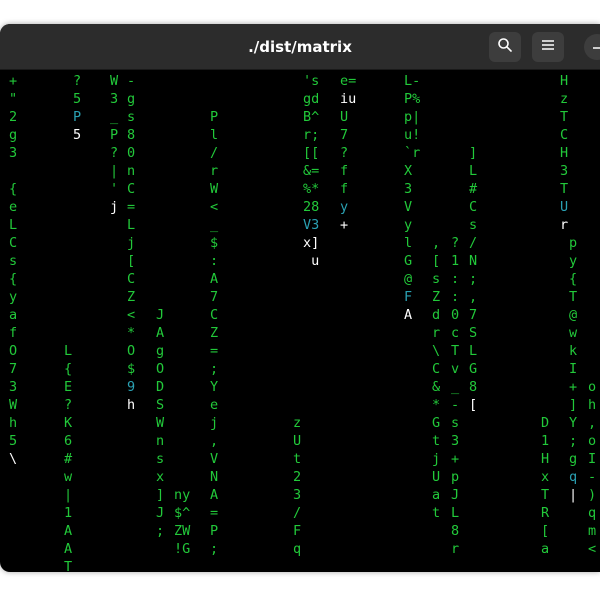 This screenshot has width=600, height=600. Describe the element at coordinates (182, 549) in the screenshot. I see `matrix-glyph: !G` at that location.